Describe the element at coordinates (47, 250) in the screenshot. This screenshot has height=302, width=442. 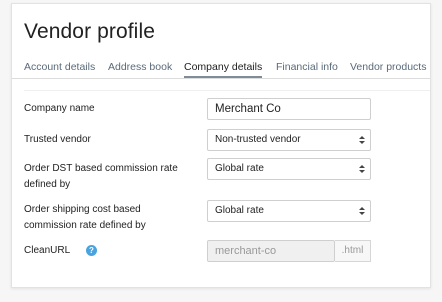
I see `clean-url-label: CleanURL` at that location.